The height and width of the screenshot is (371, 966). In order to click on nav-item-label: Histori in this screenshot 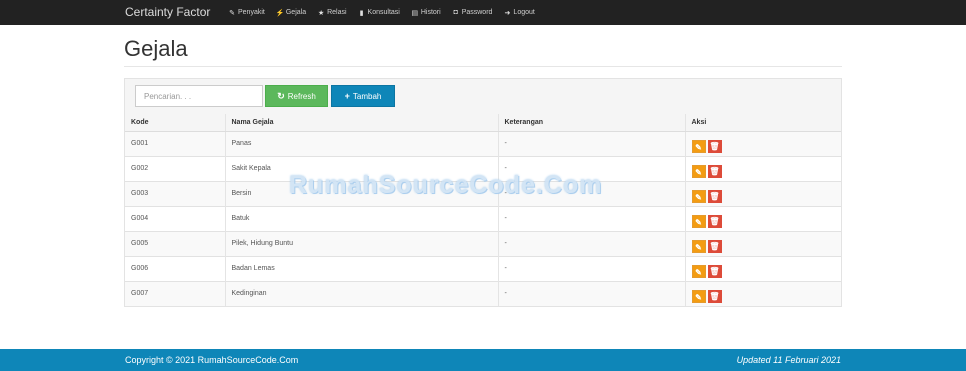, I will do `click(430, 12)`.